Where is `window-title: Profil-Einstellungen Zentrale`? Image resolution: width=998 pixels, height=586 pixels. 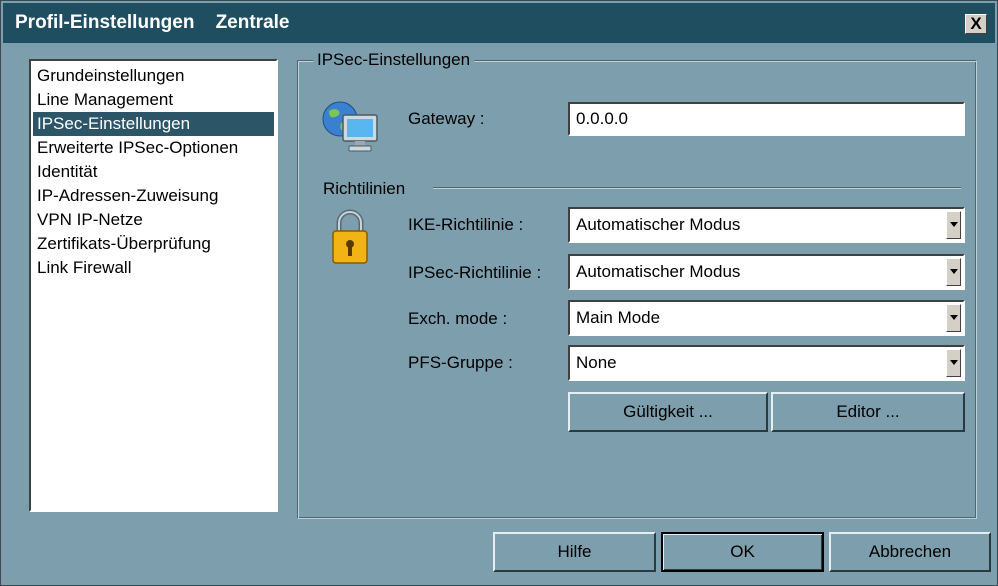 window-title: Profil-Einstellungen Zentrale is located at coordinates (152, 22).